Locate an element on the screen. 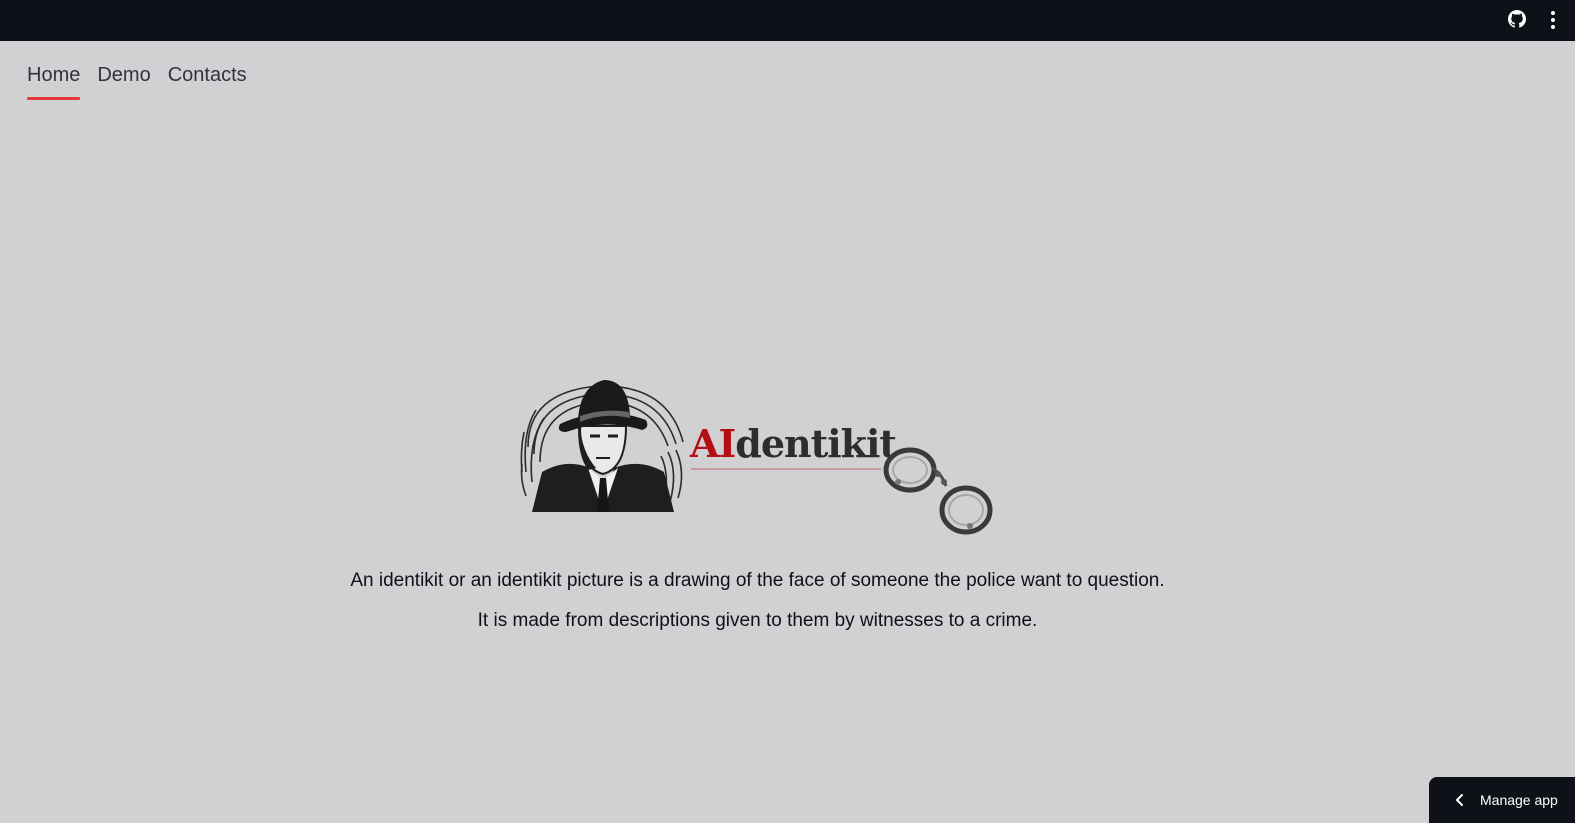 The width and height of the screenshot is (1575, 823). logo-wordmark: AIdentikit is located at coordinates (793, 443).